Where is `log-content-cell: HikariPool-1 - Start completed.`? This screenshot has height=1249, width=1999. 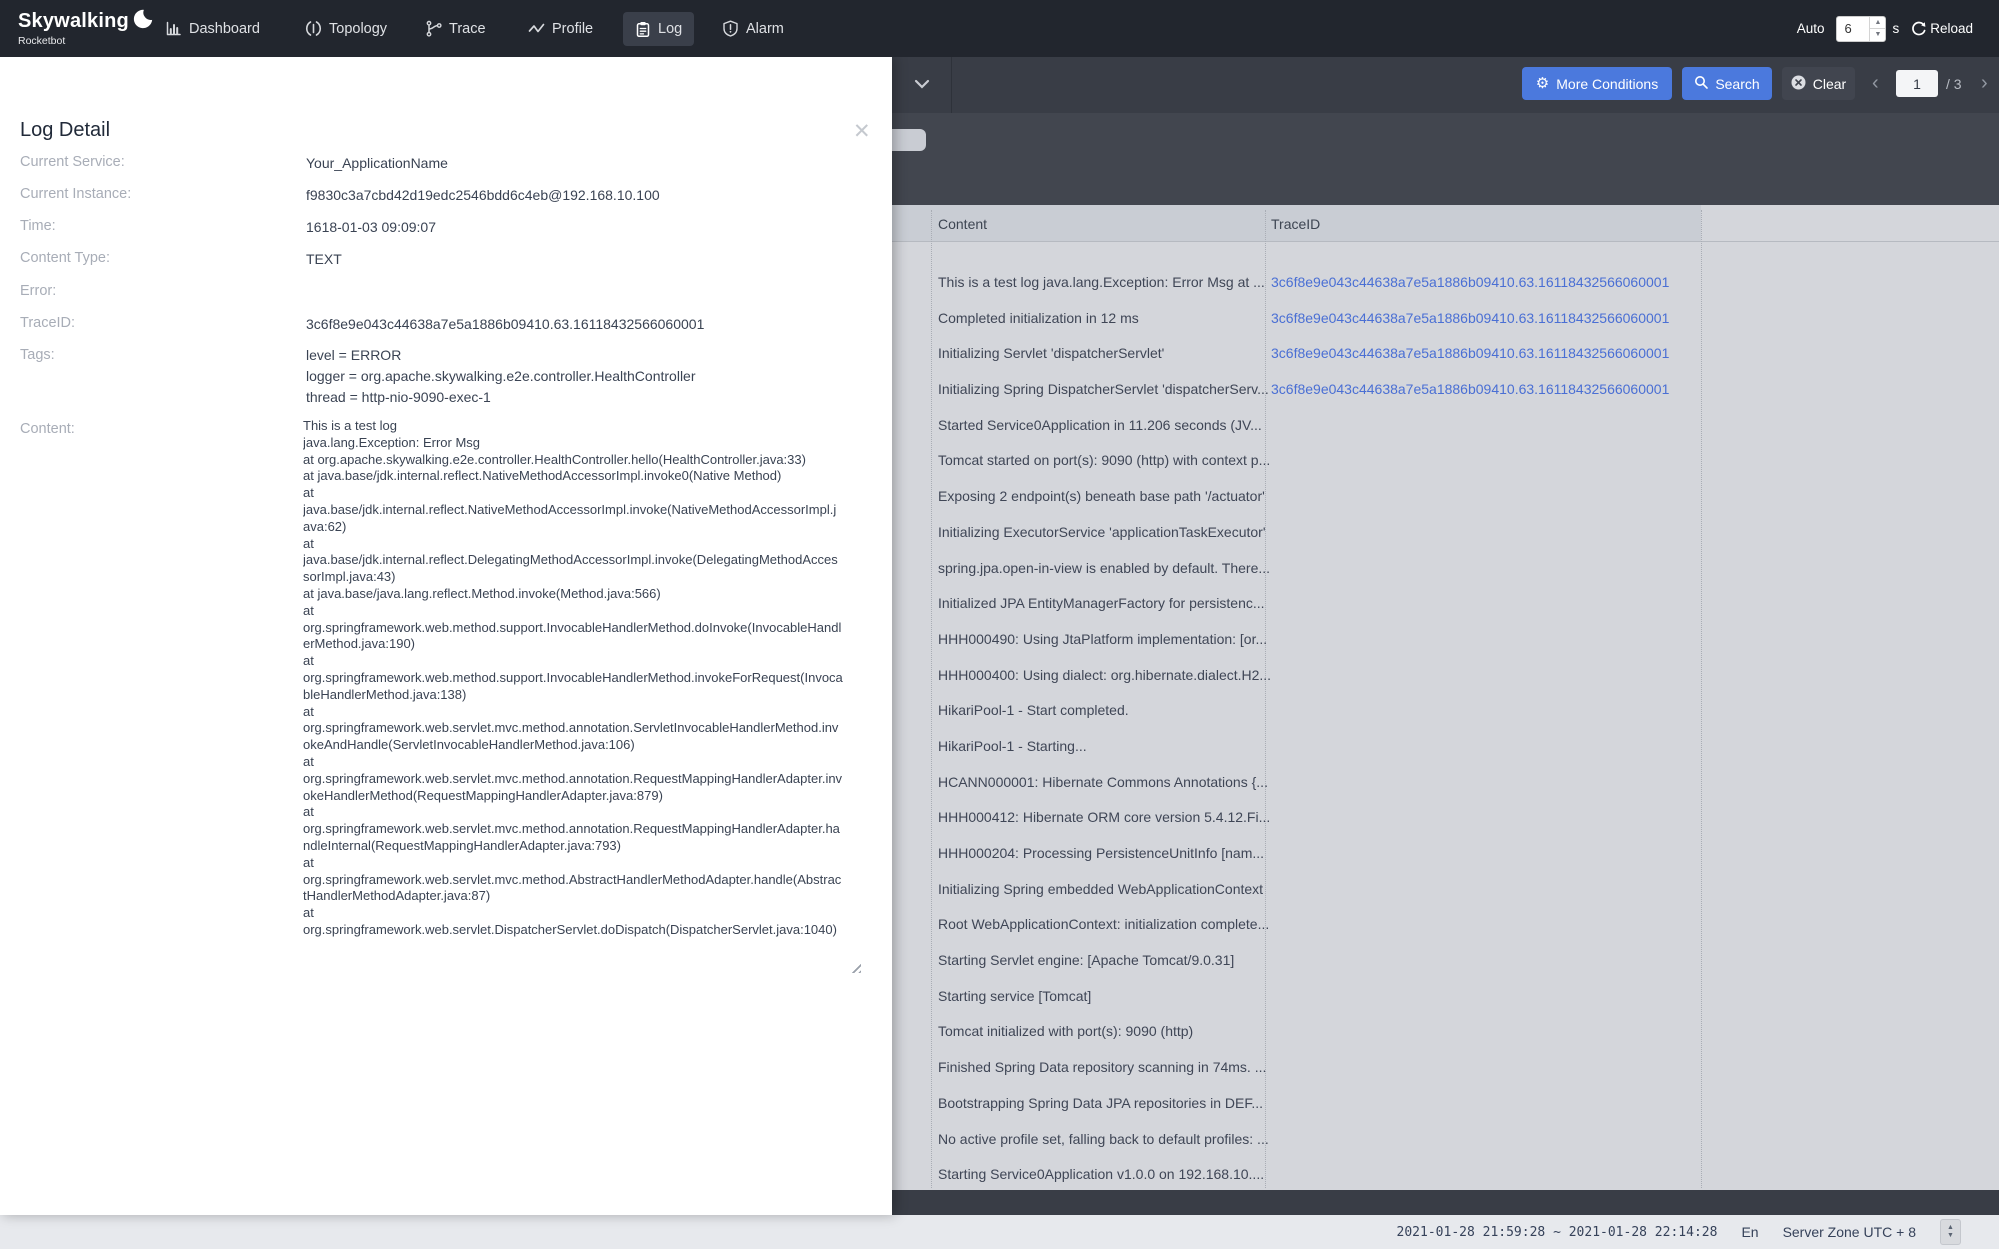
log-content-cell: HikariPool-1 - Start completed. is located at coordinates (1033, 710).